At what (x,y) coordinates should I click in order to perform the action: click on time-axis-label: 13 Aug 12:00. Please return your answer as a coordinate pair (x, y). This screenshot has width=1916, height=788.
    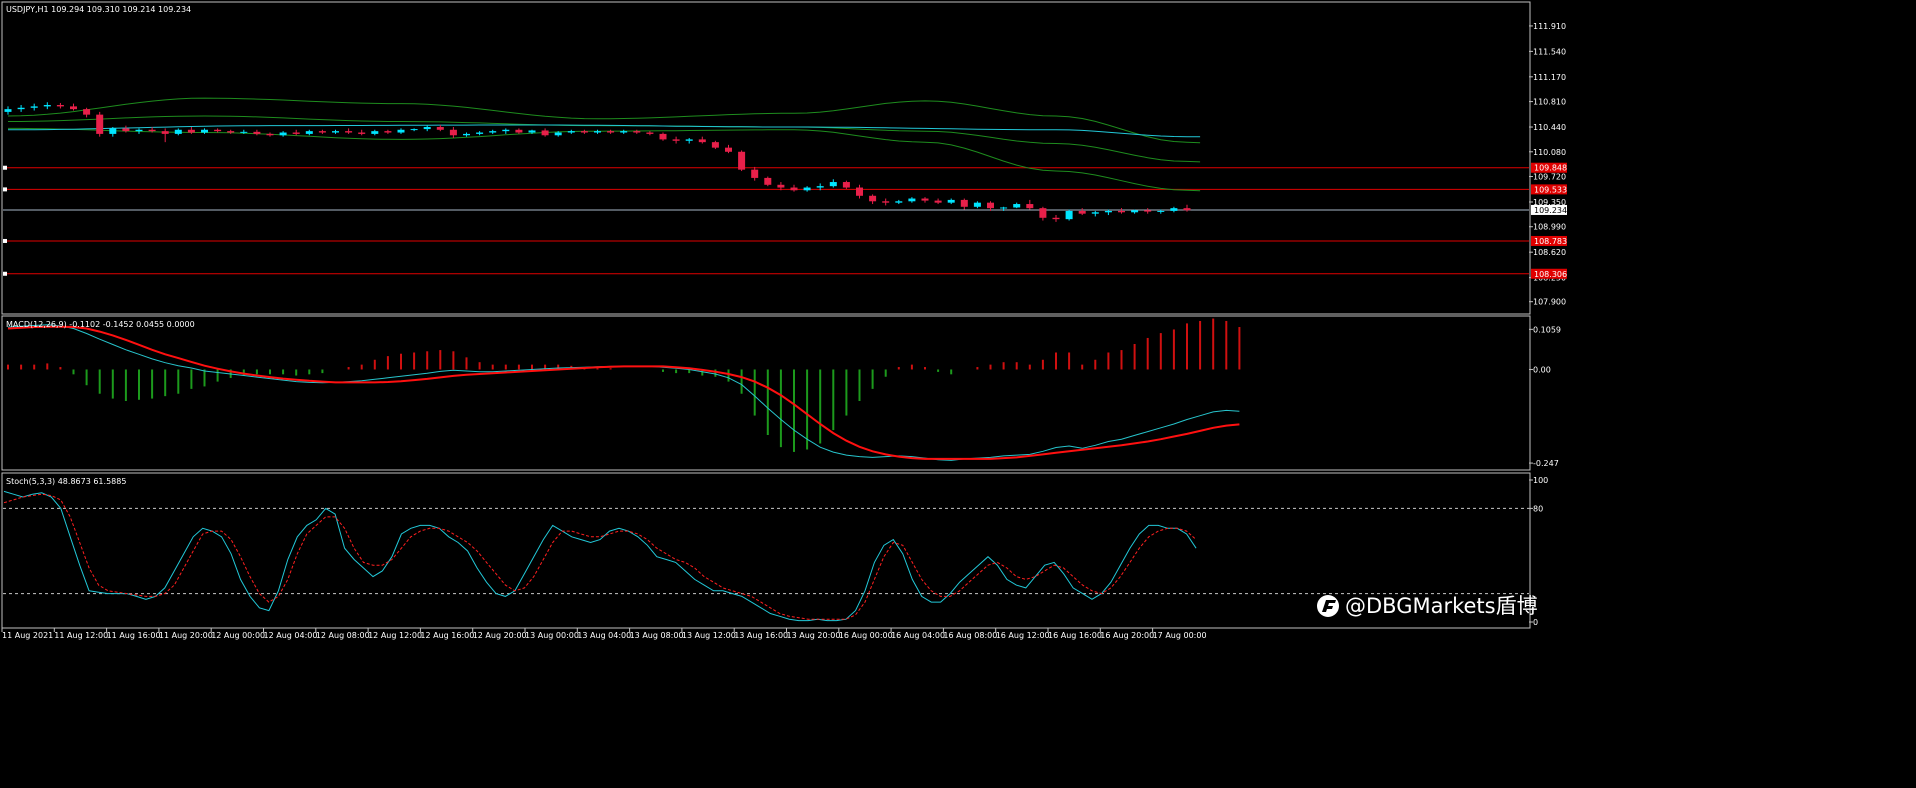
    Looking at the image, I should click on (709, 635).